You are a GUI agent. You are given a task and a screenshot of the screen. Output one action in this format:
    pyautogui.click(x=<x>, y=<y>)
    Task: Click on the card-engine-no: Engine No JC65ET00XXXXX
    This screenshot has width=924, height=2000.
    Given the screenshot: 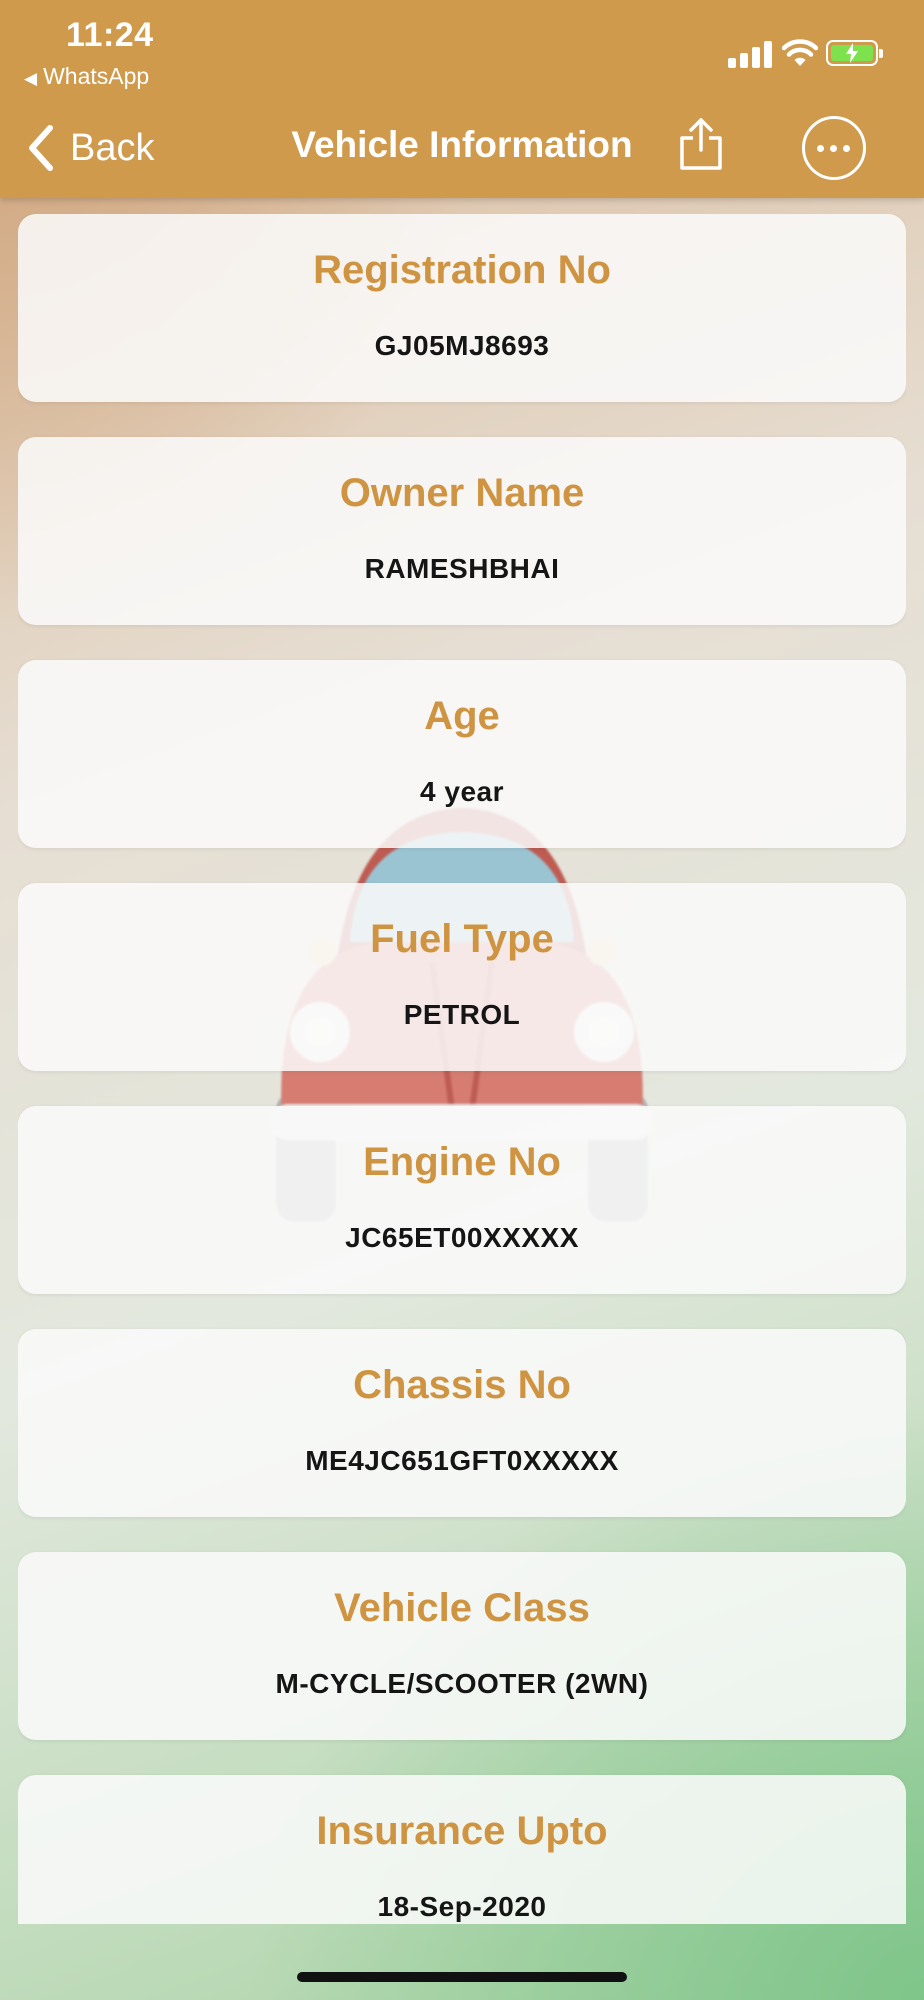 What is the action you would take?
    pyautogui.click(x=462, y=1200)
    